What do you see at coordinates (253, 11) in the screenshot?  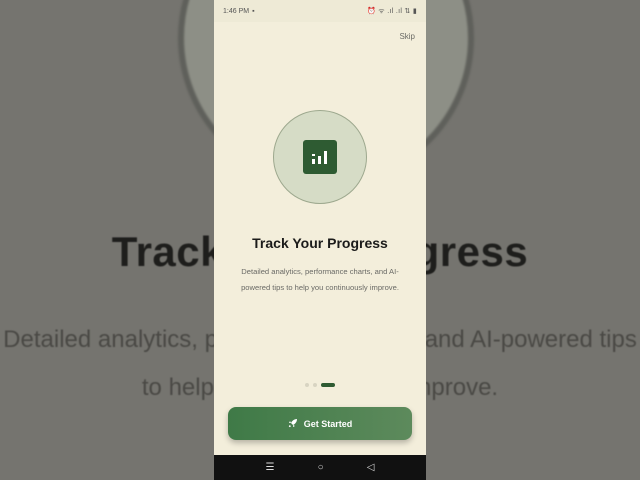 I see `camera-icon: ▪` at bounding box center [253, 11].